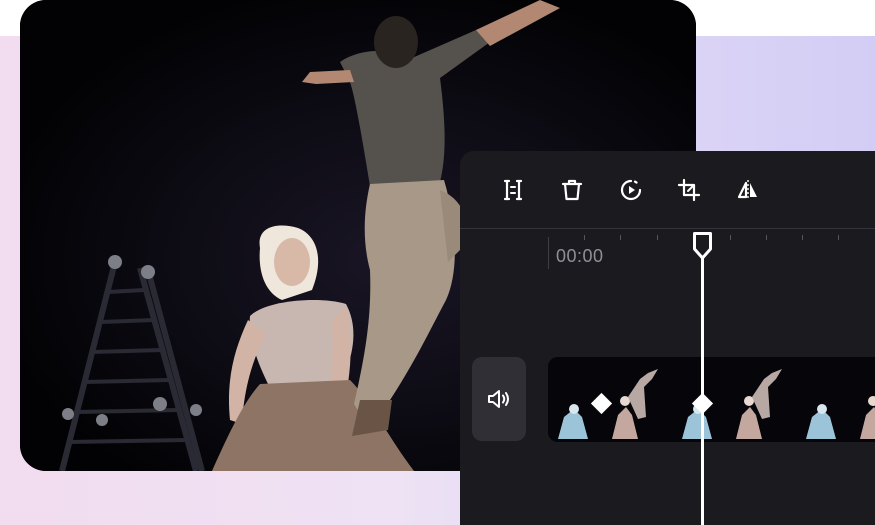  I want to click on speed-button, so click(631, 190).